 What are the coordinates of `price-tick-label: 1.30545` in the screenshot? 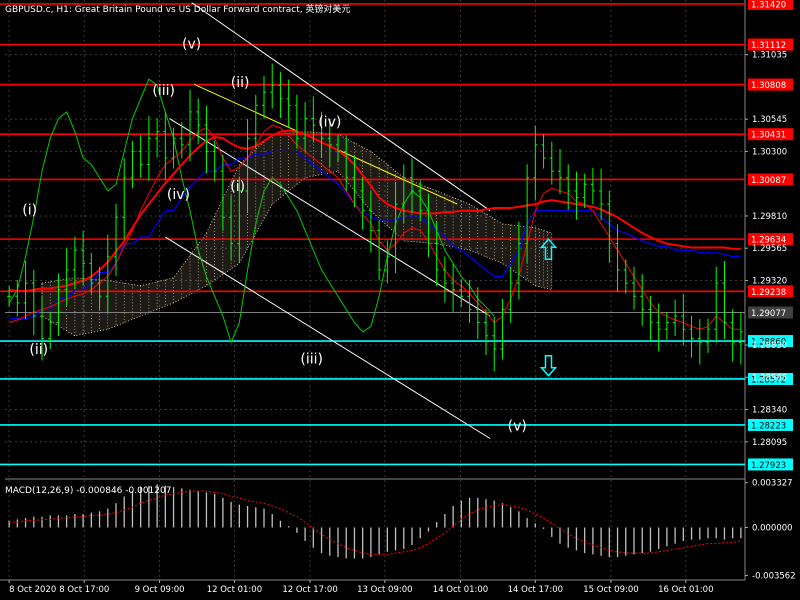 It's located at (769, 120).